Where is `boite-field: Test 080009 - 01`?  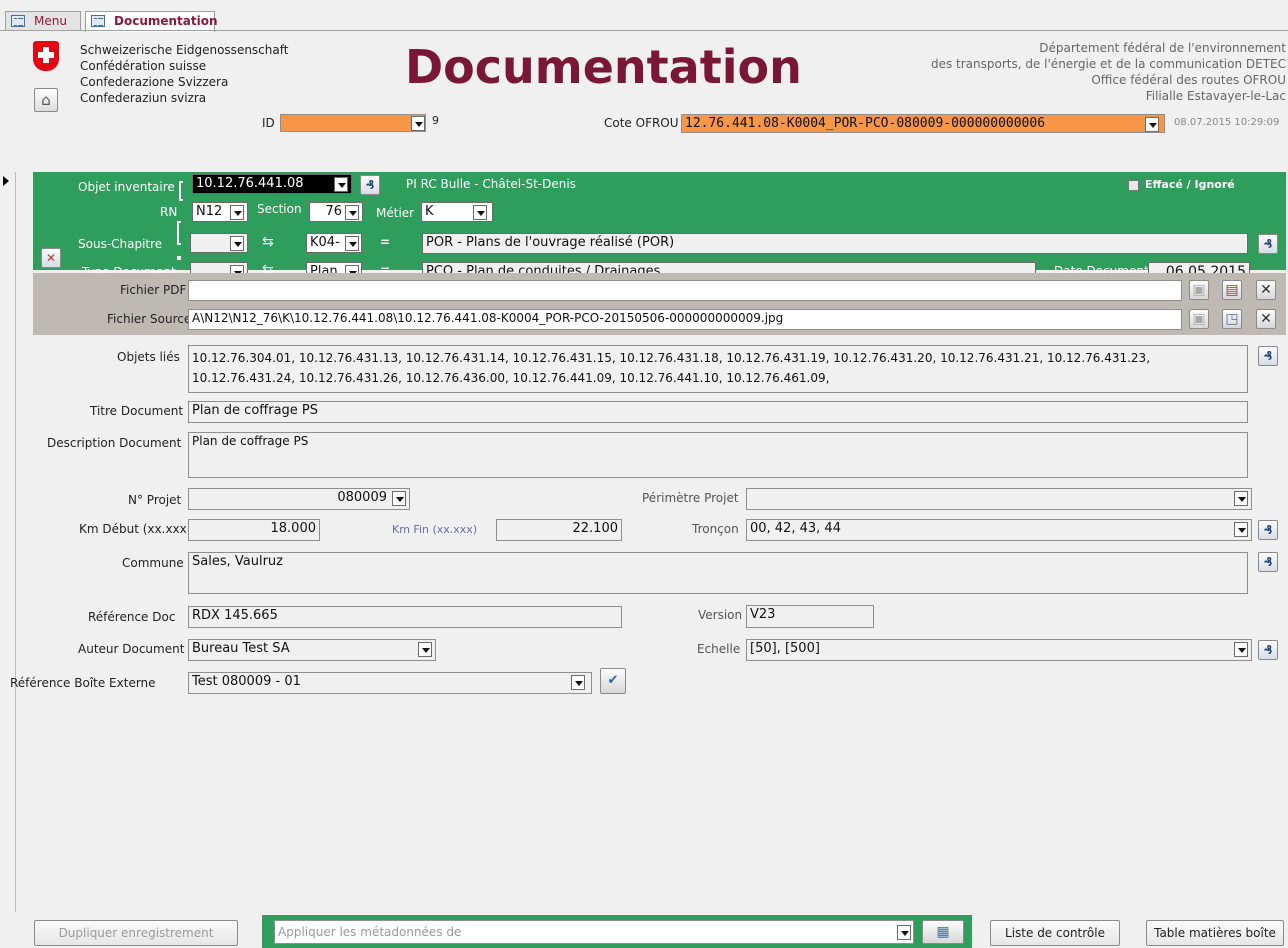
boite-field: Test 080009 - 01 is located at coordinates (390, 683).